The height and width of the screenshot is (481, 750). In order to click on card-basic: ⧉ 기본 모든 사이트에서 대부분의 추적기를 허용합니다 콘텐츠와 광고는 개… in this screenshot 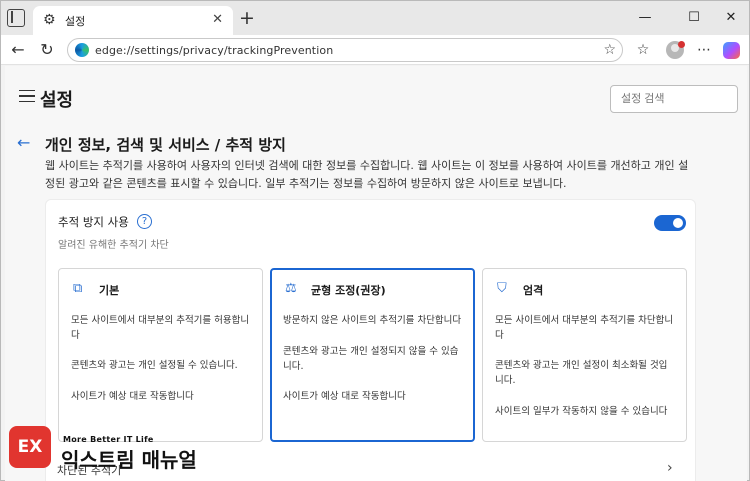, I will do `click(160, 355)`.